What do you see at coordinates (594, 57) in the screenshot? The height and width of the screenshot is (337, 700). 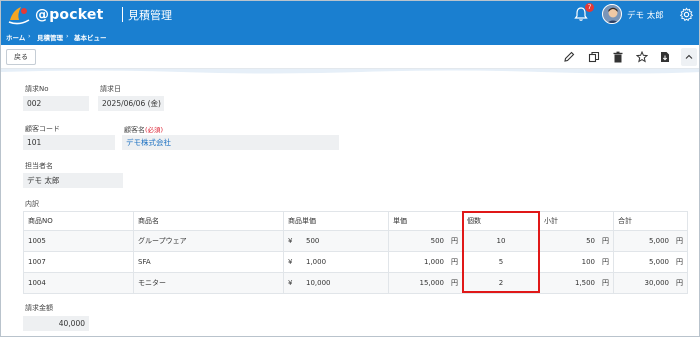 I see `copy-icon` at bounding box center [594, 57].